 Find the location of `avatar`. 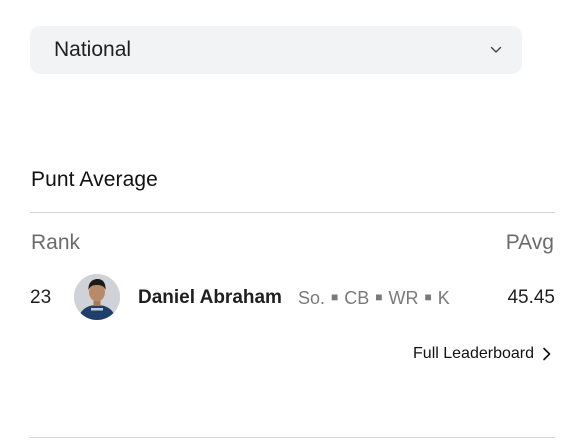

avatar is located at coordinates (97, 297).